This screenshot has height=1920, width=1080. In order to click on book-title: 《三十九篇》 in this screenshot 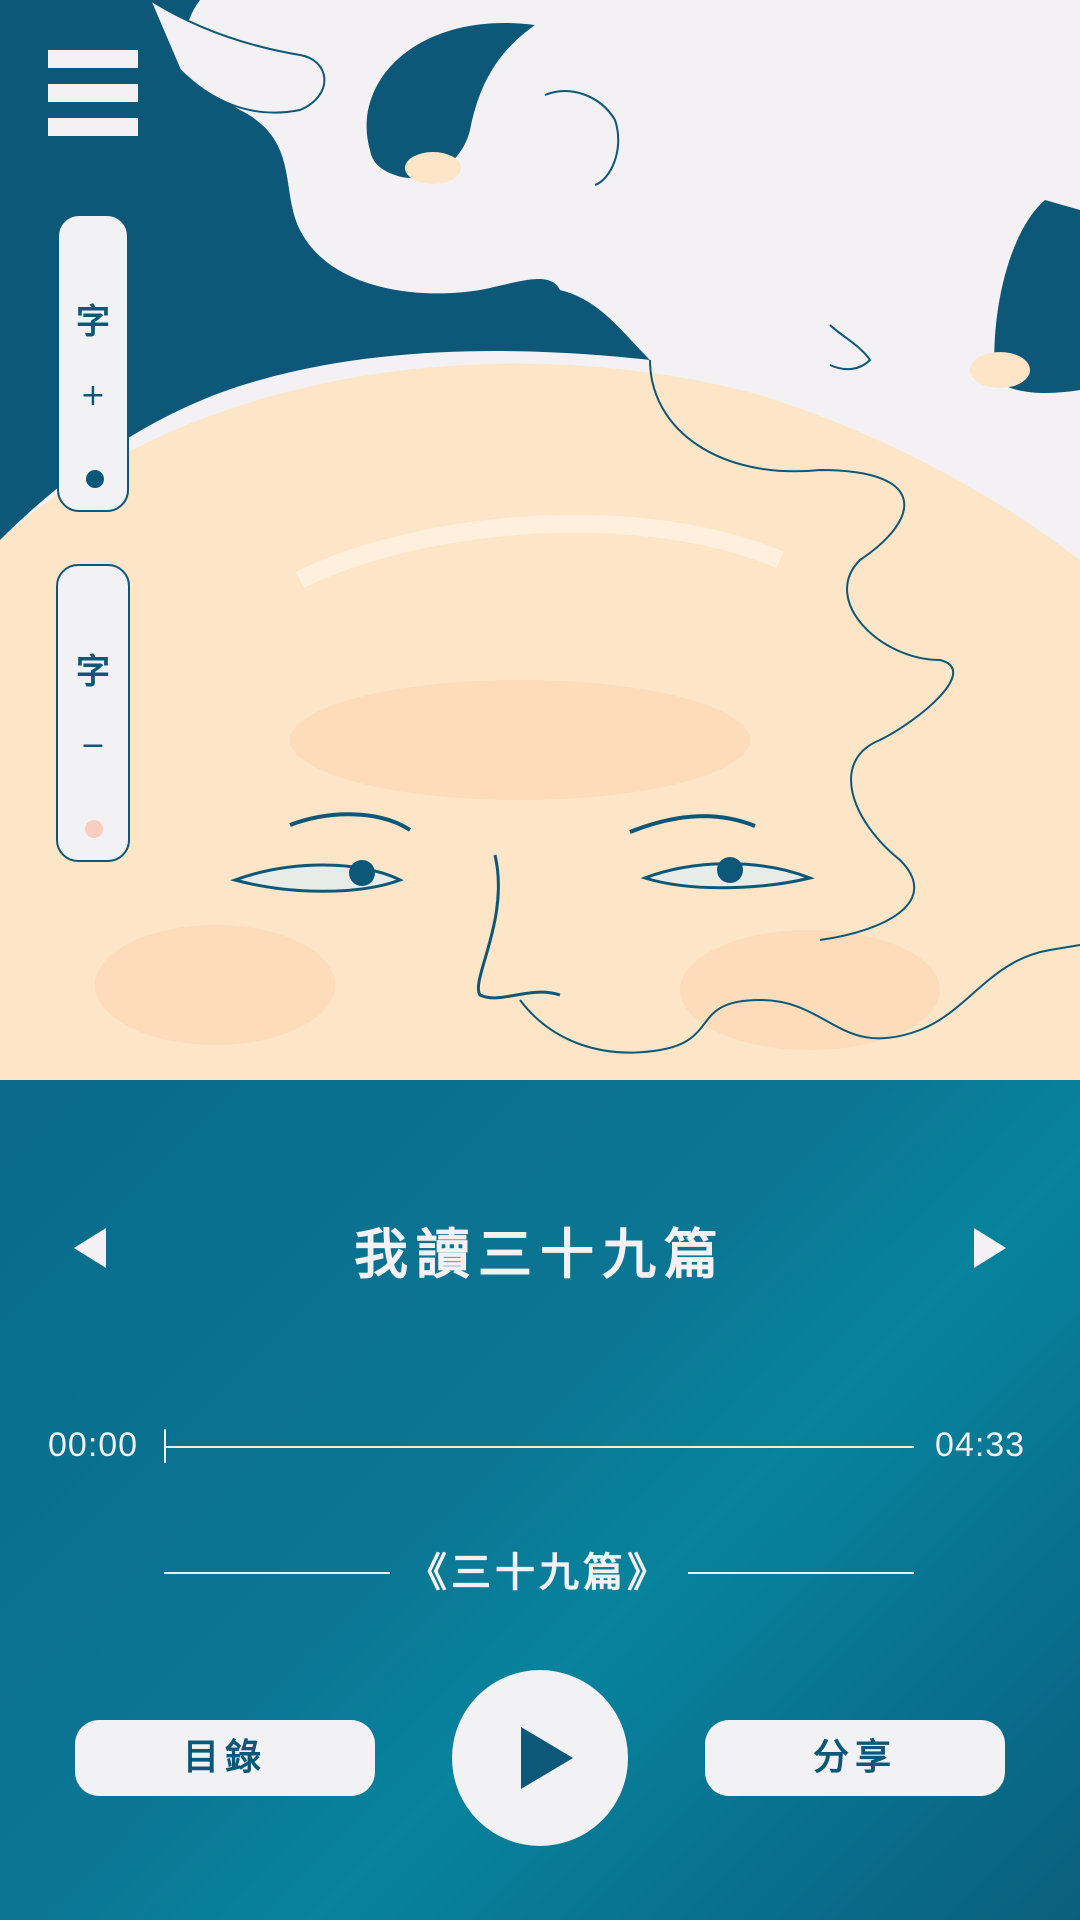, I will do `click(539, 1573)`.